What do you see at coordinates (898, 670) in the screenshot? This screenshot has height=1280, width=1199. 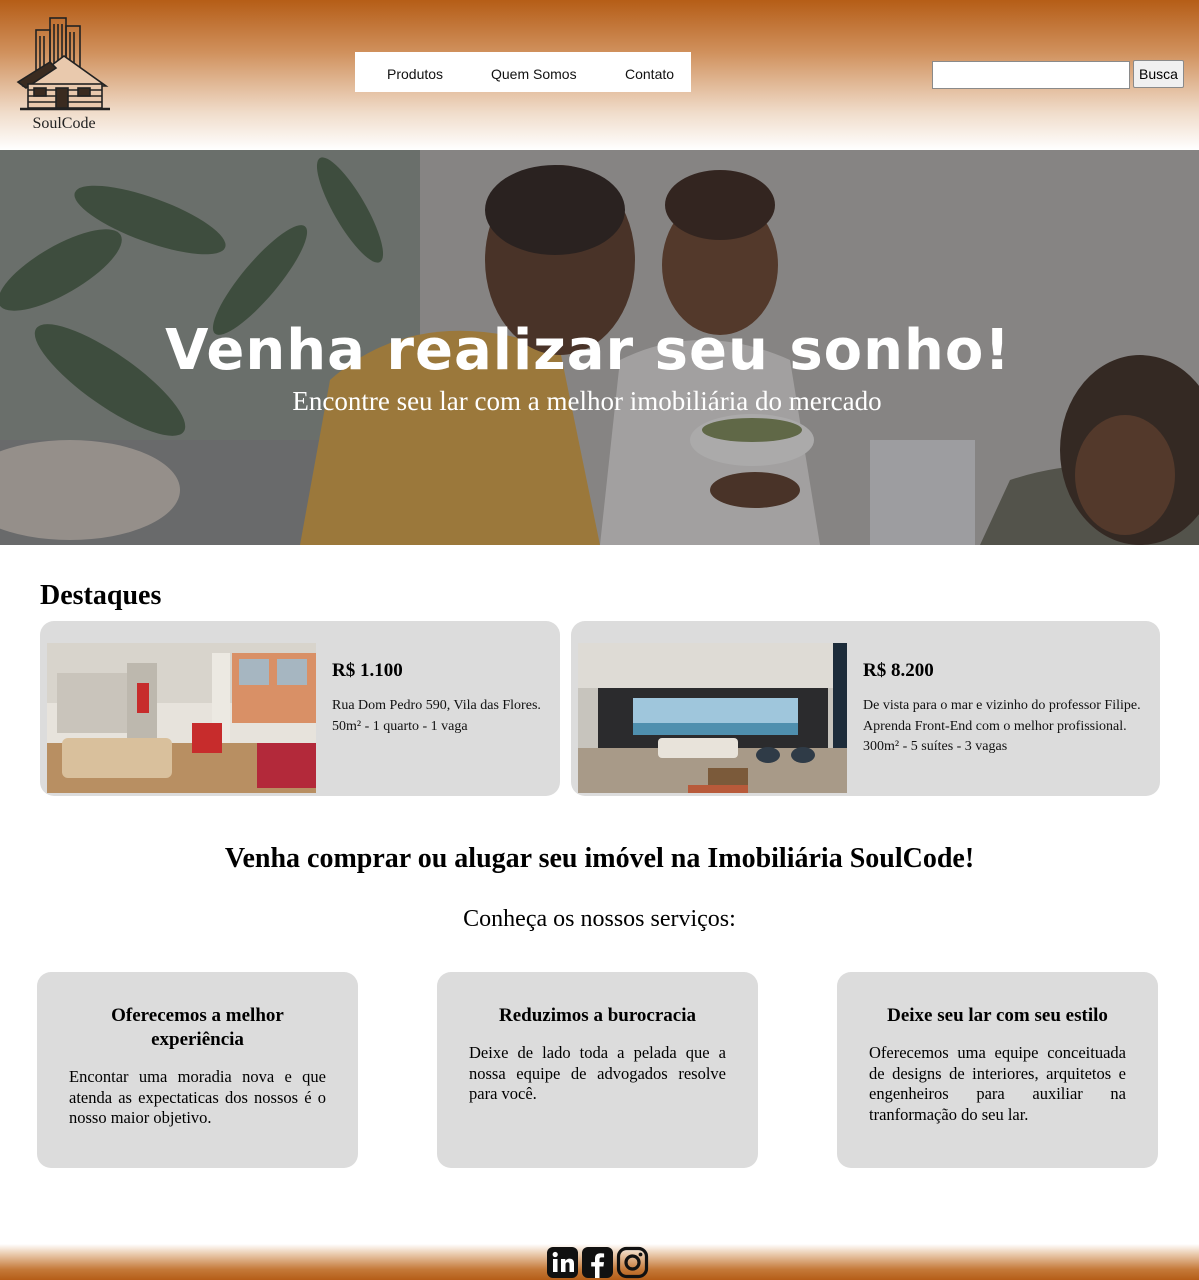 I see `property-price: R$ 8.200` at bounding box center [898, 670].